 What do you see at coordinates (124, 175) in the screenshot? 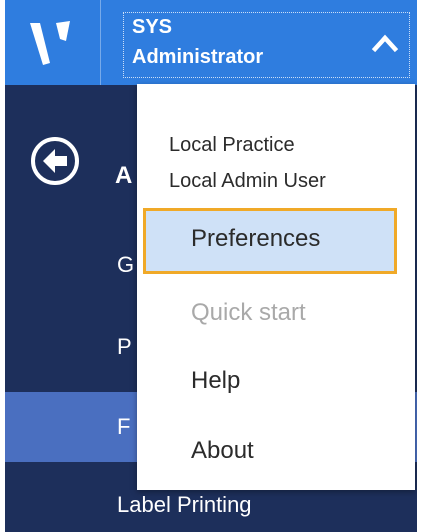
I see `page-title-fragment-left: A` at bounding box center [124, 175].